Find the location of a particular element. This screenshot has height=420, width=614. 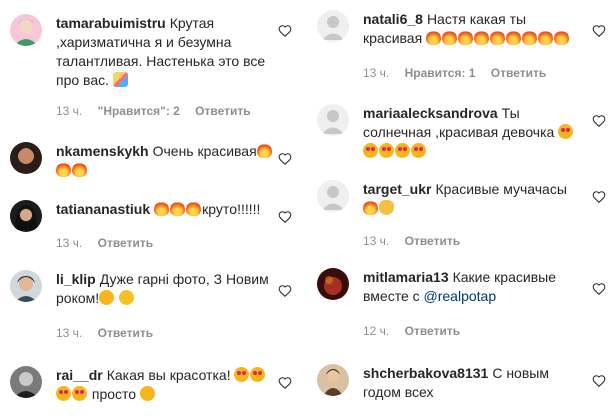

smirk-face-icon is located at coordinates (127, 297).